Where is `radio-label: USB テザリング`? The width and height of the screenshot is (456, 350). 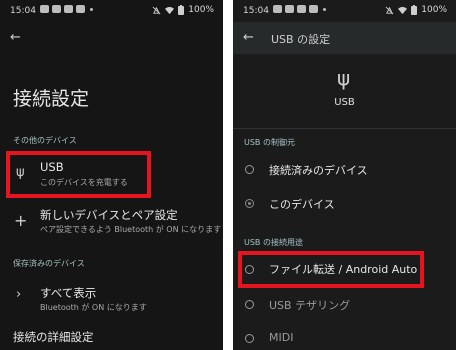 radio-label: USB テザリング is located at coordinates (310, 305).